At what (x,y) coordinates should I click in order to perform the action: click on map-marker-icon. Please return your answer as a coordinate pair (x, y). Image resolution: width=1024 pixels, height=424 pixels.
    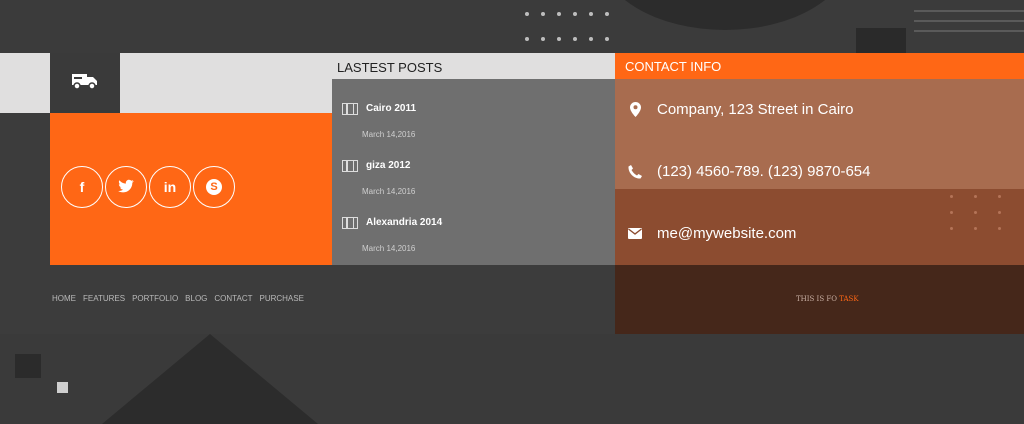
    Looking at the image, I should click on (635, 109).